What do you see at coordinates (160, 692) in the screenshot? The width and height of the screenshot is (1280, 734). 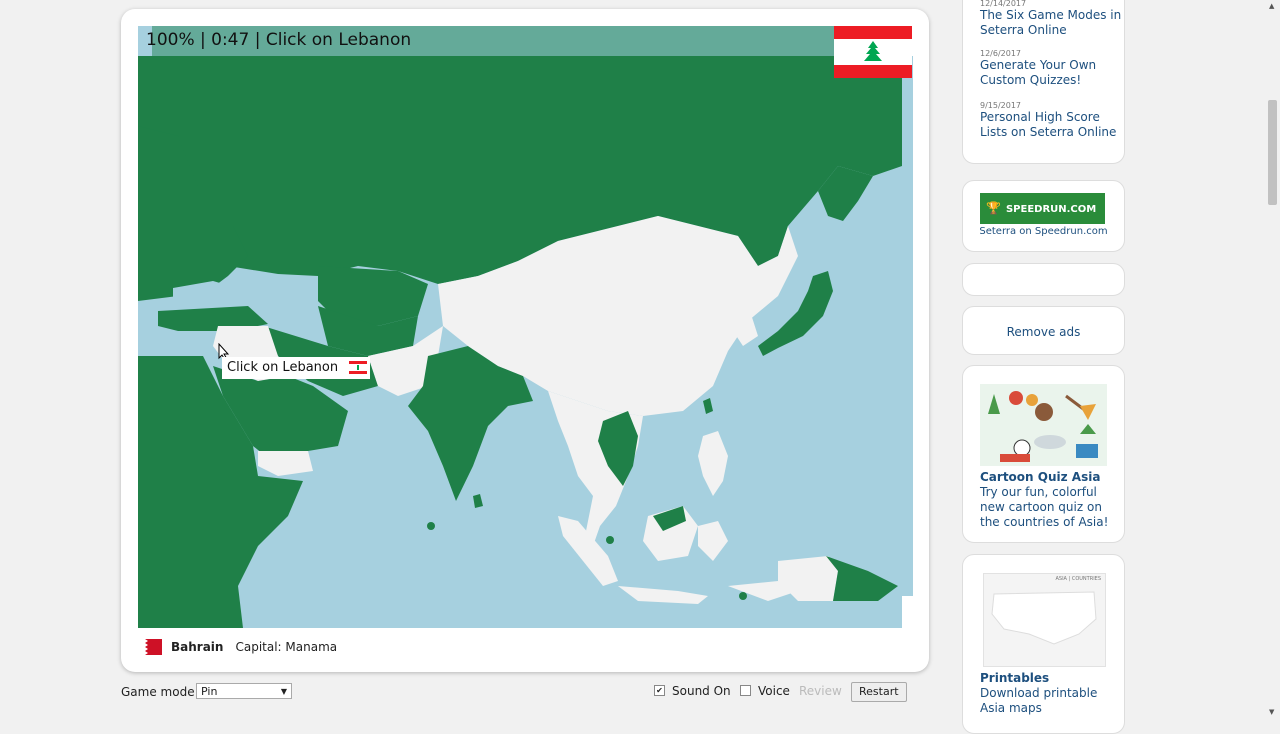 I see `game-mode-label: Game mode:` at bounding box center [160, 692].